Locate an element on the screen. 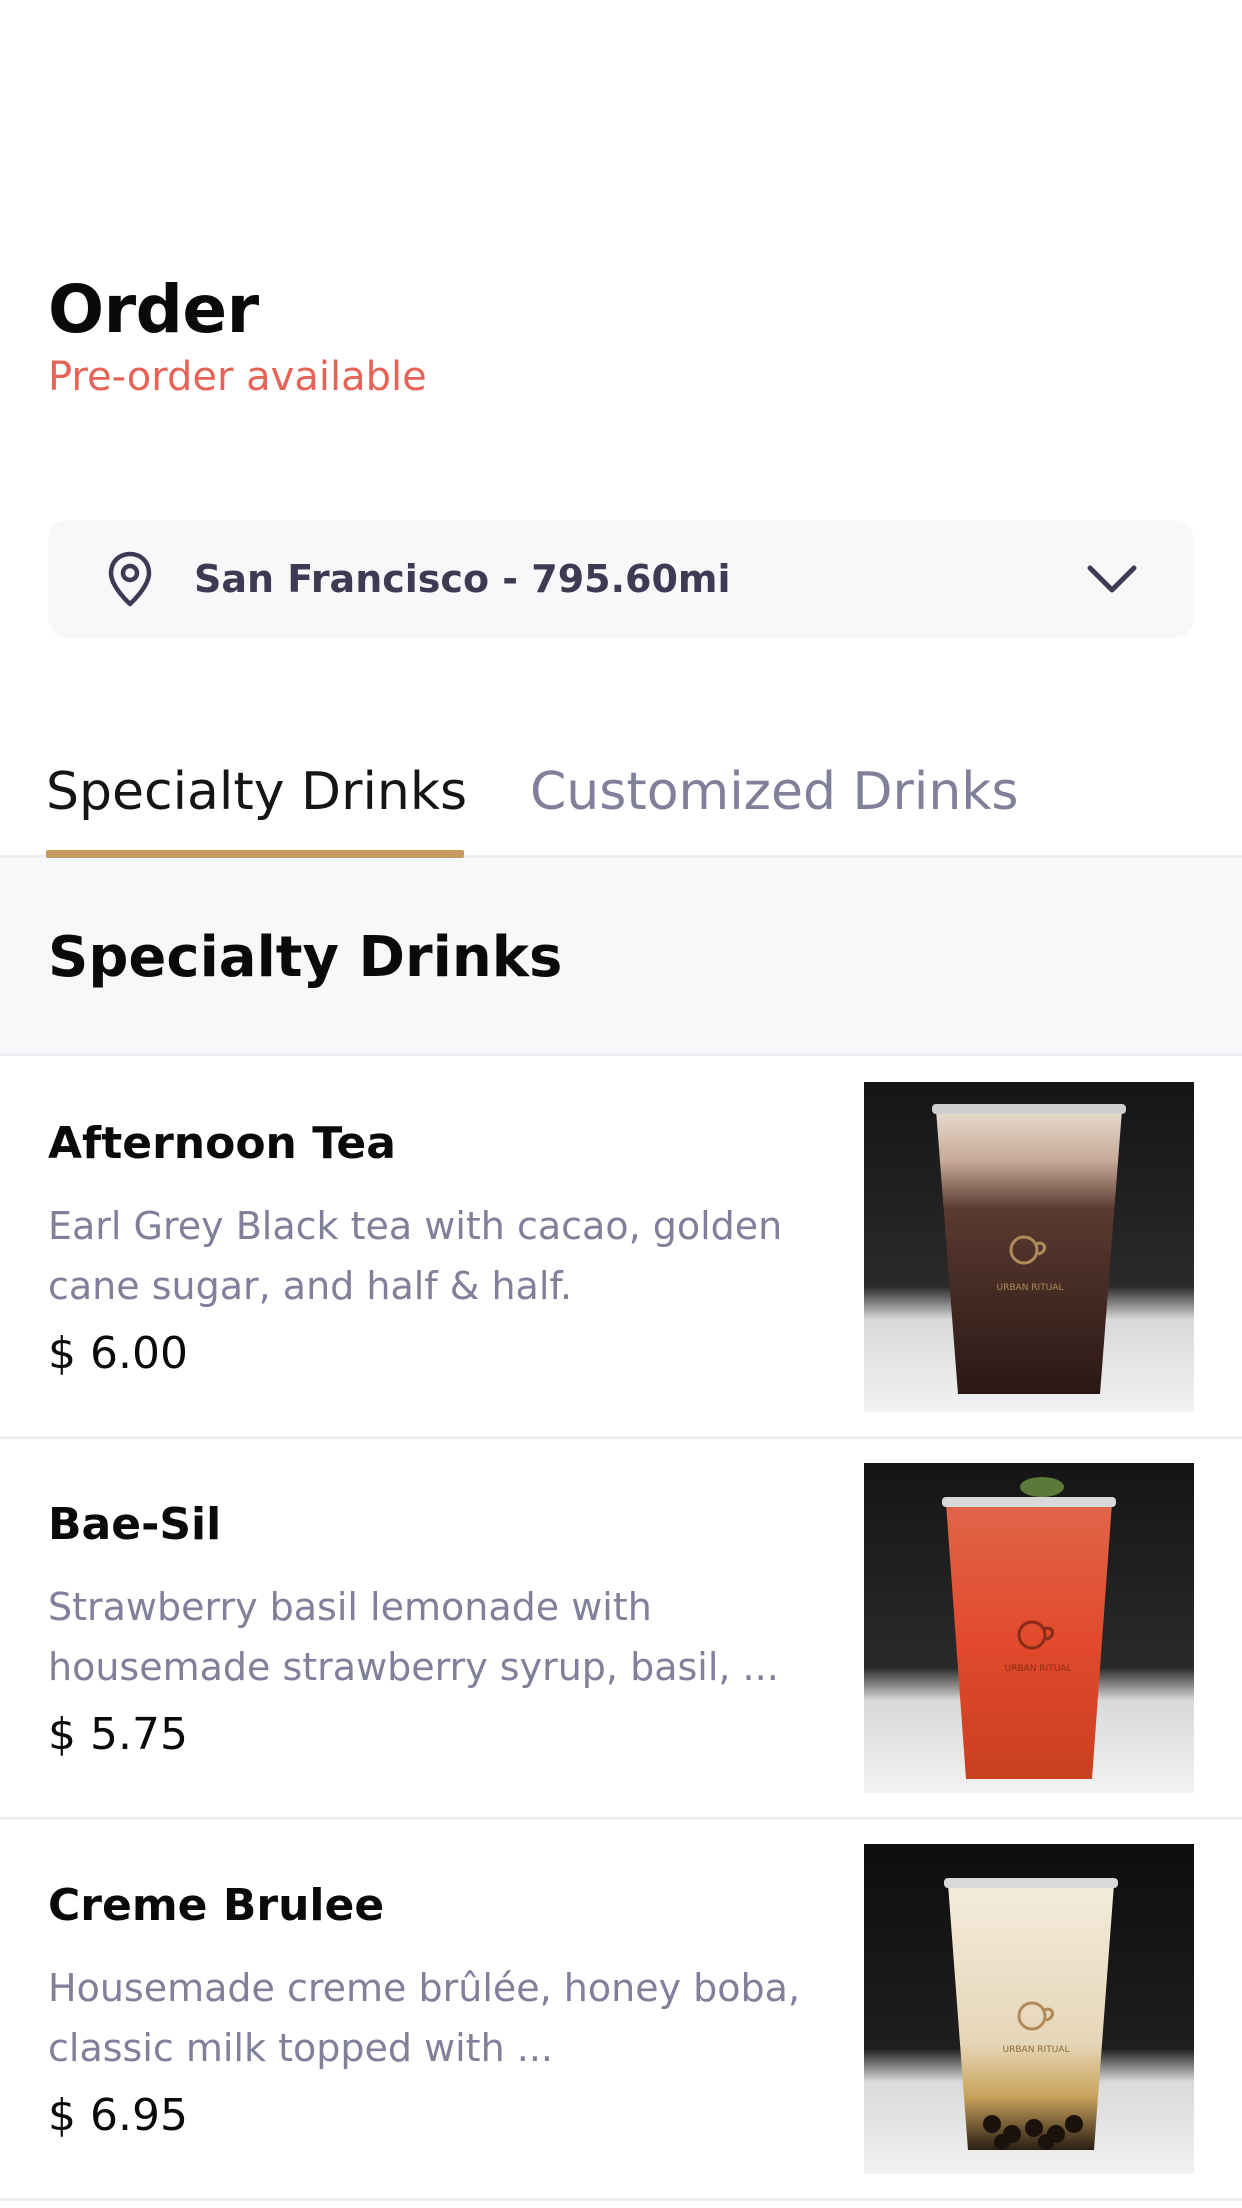 Image resolution: width=1242 pixels, height=2208 pixels. location-pin-icon is located at coordinates (130, 579).